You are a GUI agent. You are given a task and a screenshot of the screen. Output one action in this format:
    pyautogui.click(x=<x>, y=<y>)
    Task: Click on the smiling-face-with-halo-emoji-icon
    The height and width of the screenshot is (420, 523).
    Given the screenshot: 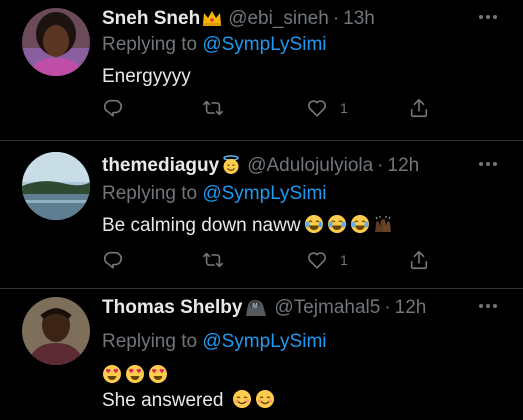 What is the action you would take?
    pyautogui.click(x=231, y=166)
    